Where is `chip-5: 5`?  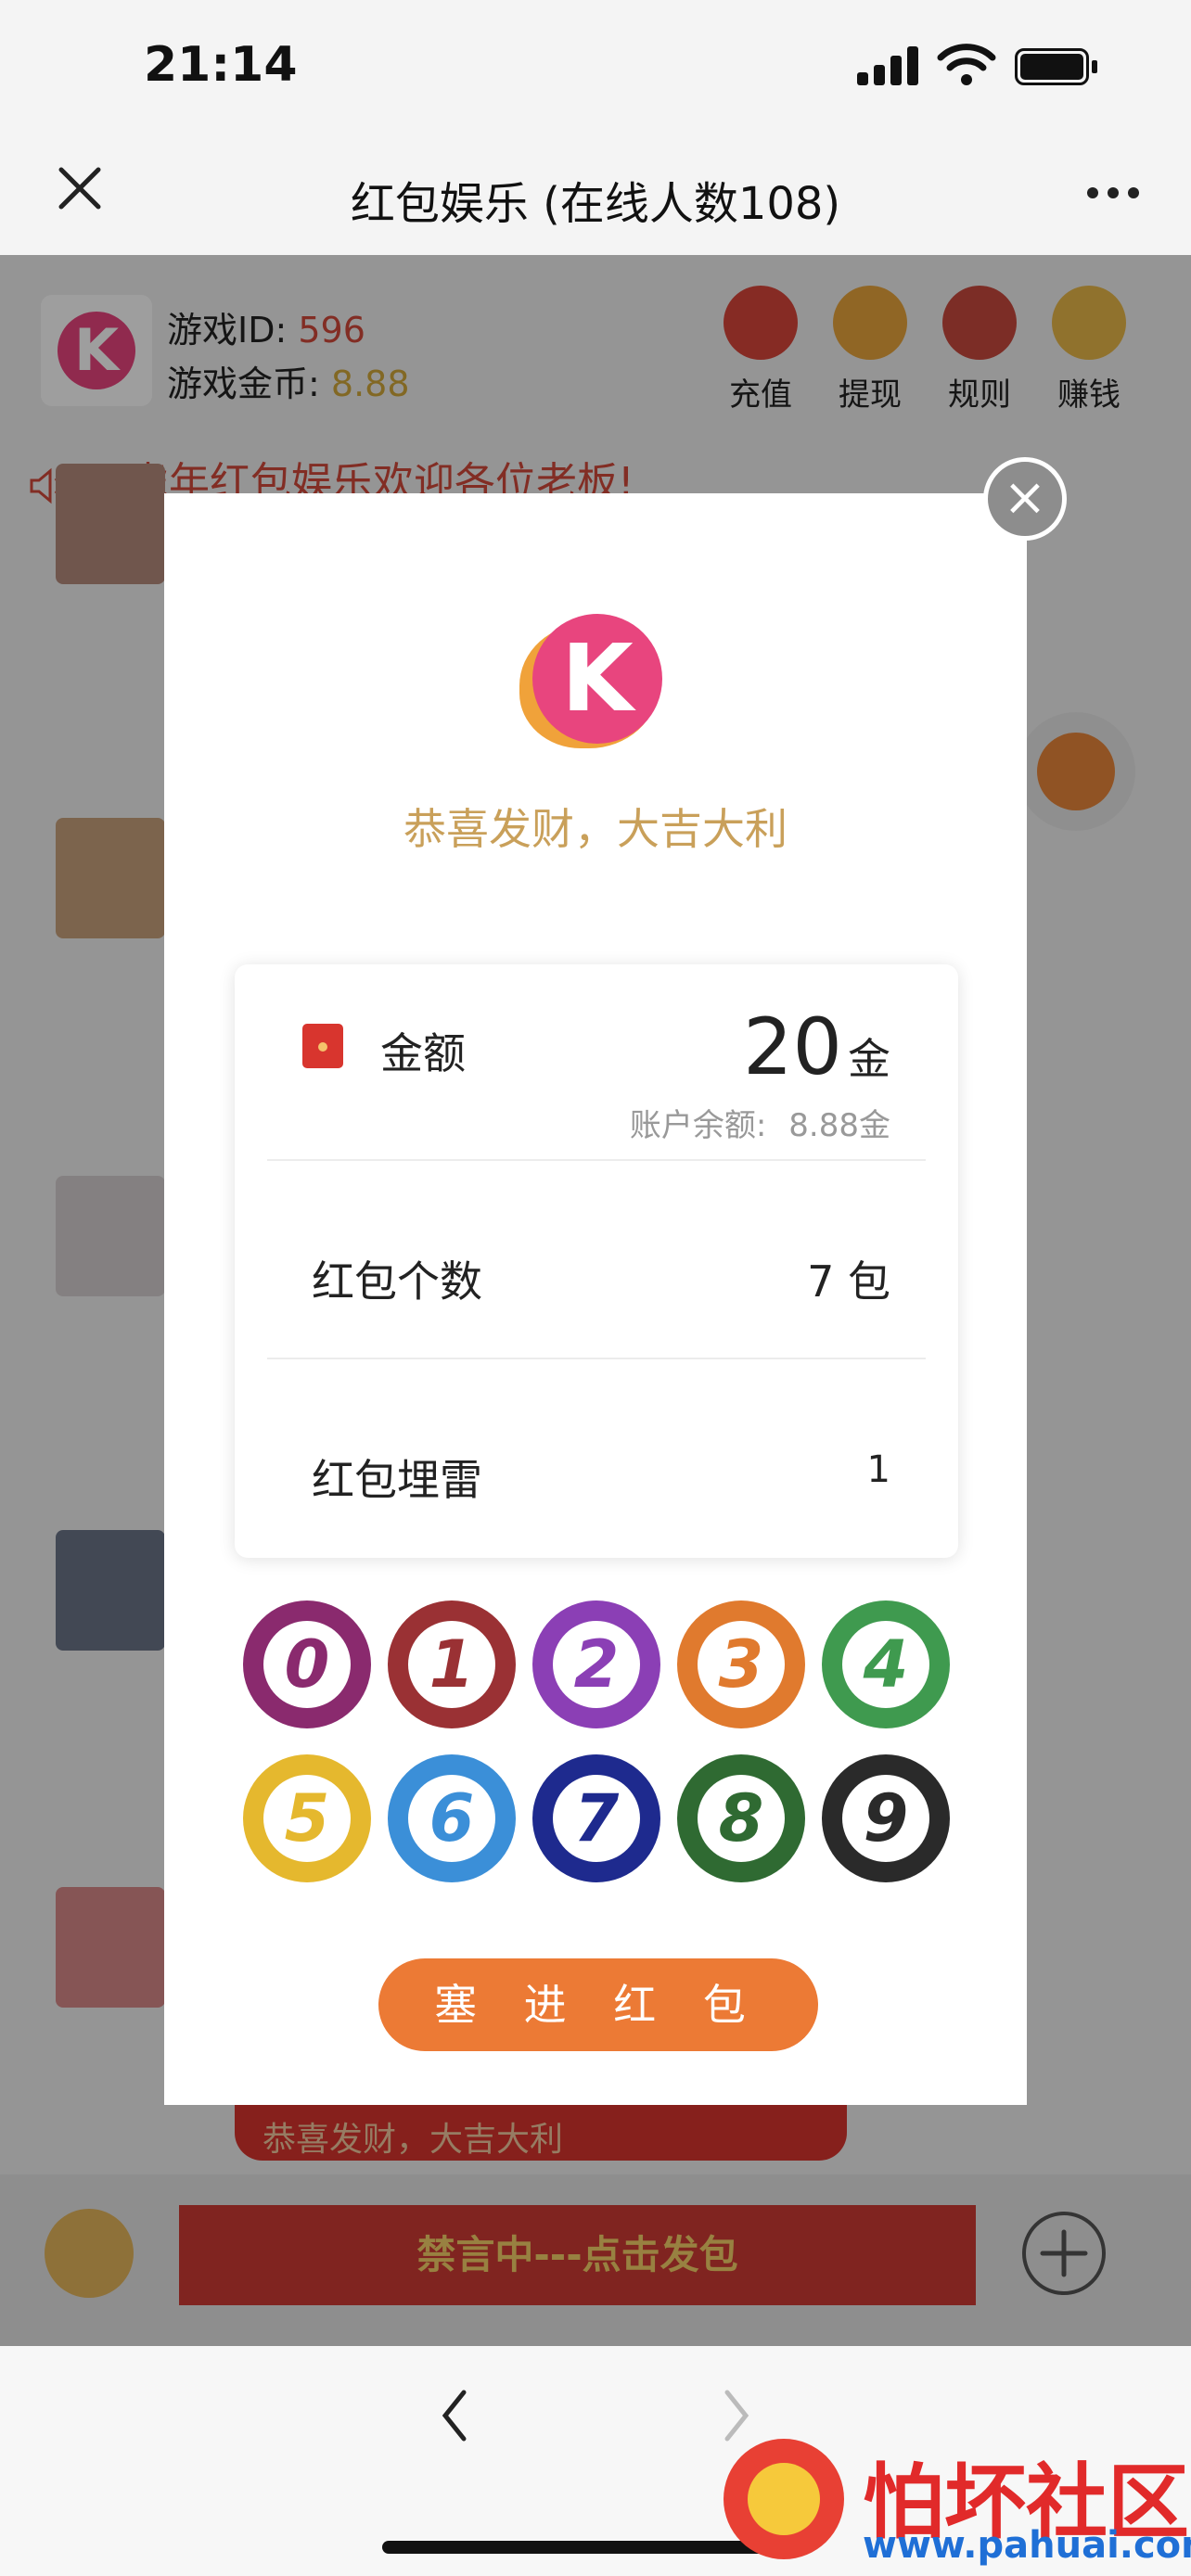 chip-5: 5 is located at coordinates (307, 1818).